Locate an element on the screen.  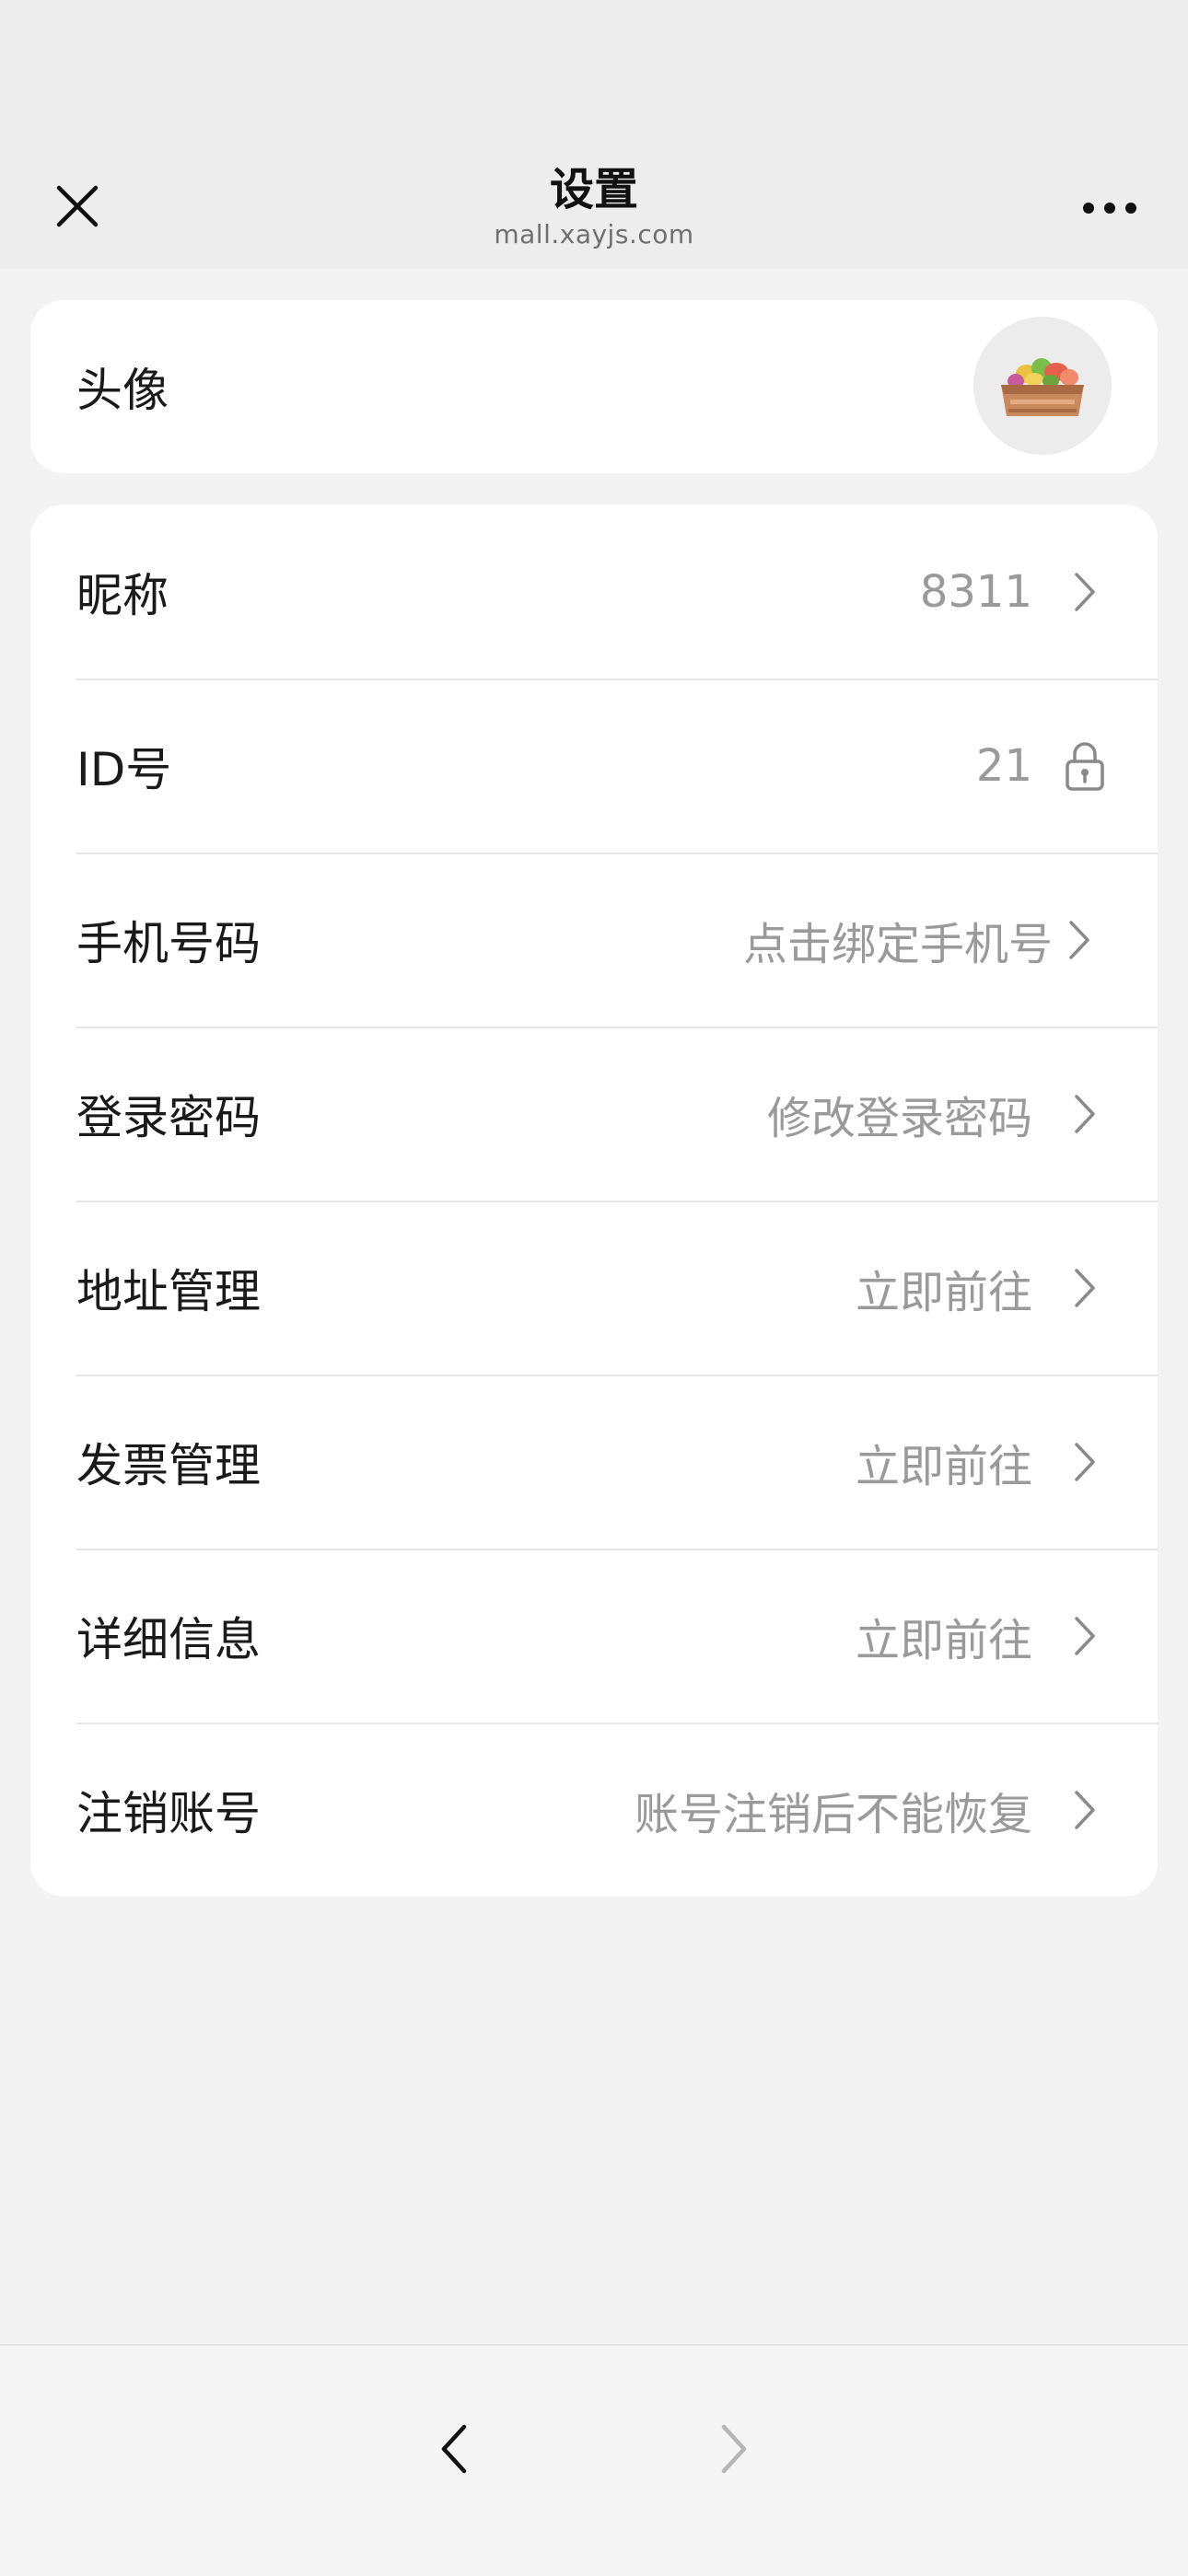
nickname-value: 8311 is located at coordinates (976, 591).